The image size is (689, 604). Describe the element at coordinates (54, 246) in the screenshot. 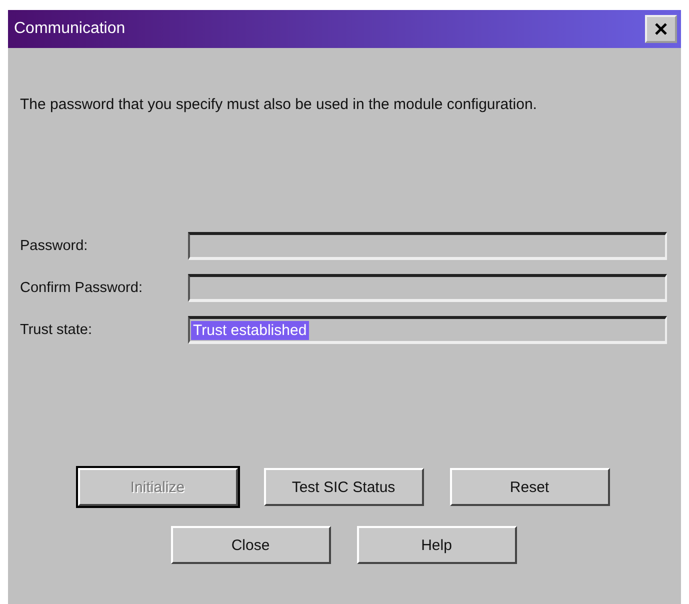

I see `field-label: Password:` at that location.